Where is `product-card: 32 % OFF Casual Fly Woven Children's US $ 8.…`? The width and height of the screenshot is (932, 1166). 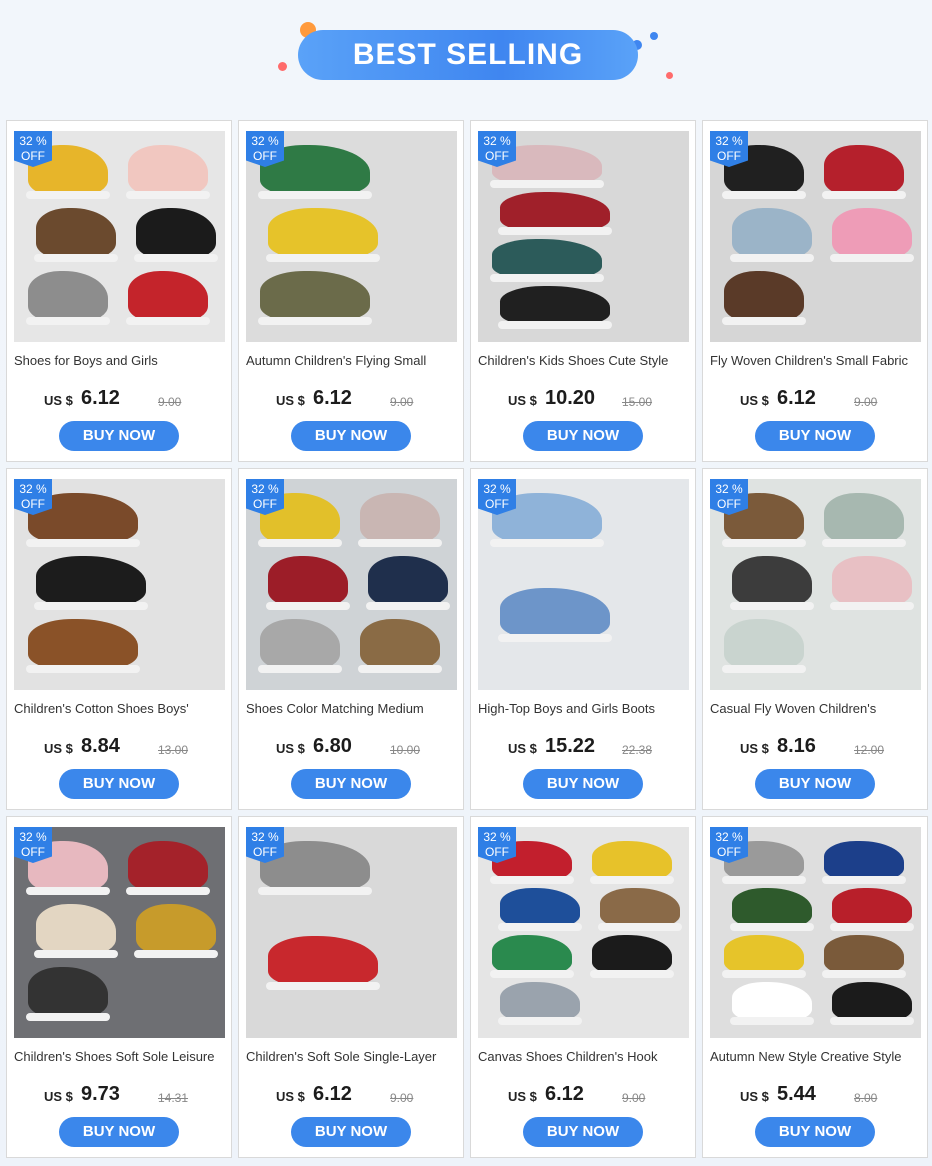 product-card: 32 % OFF Casual Fly Woven Children's US $ 8.… is located at coordinates (815, 639).